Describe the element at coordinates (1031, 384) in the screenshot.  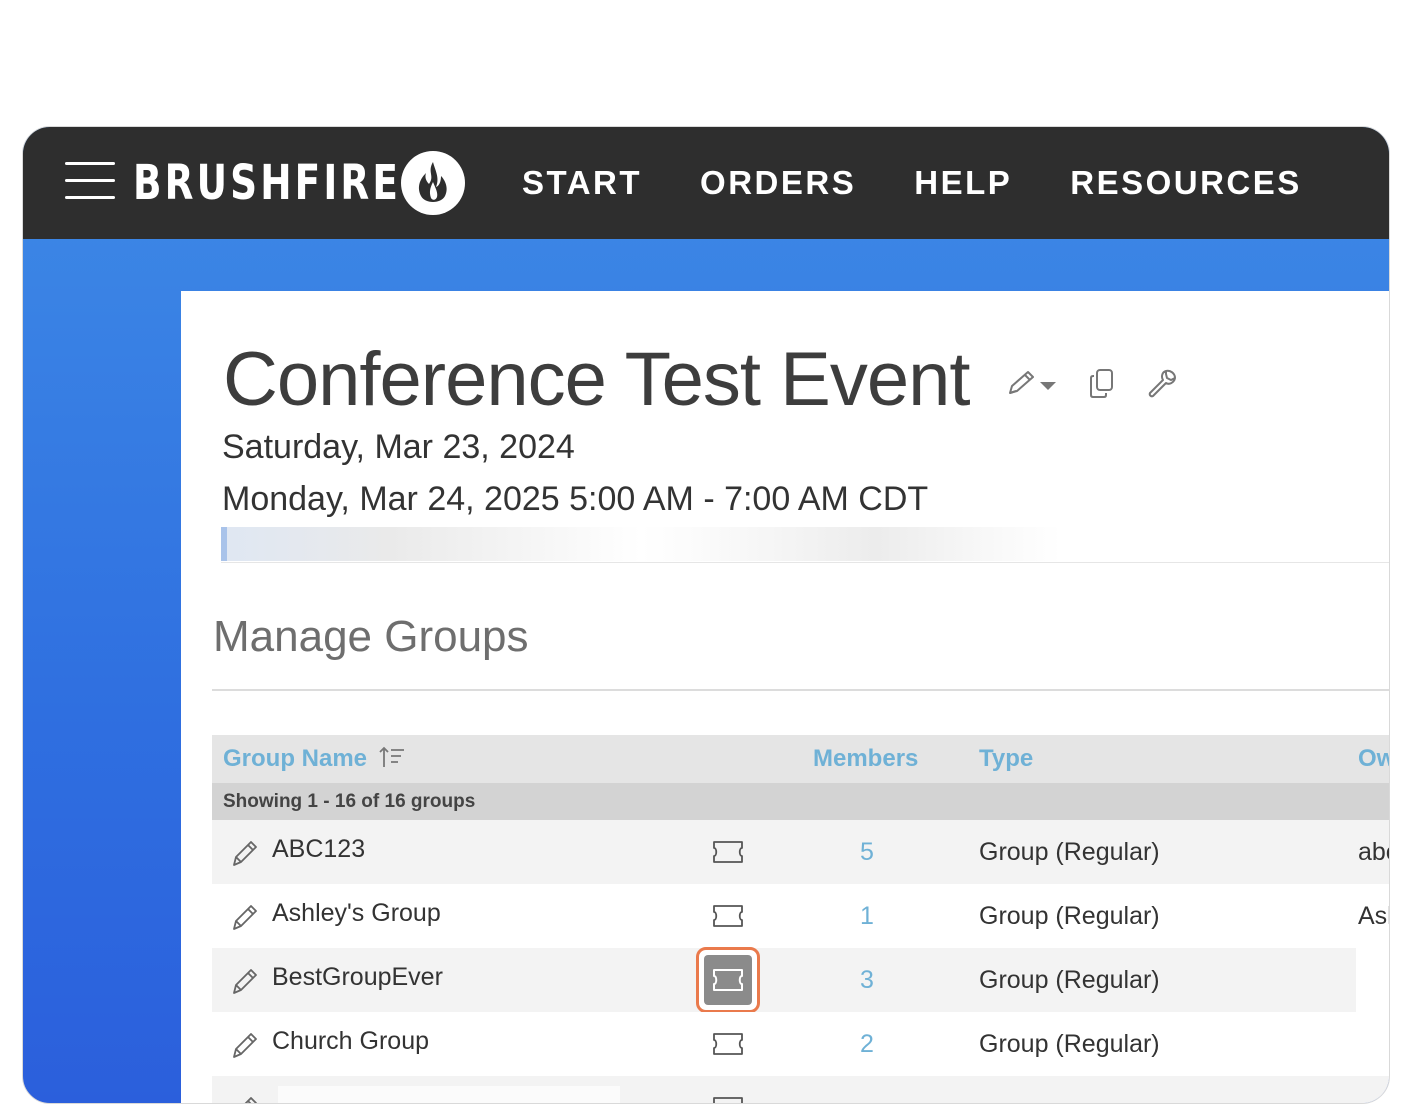
I see `pencil-dropdown-icon` at that location.